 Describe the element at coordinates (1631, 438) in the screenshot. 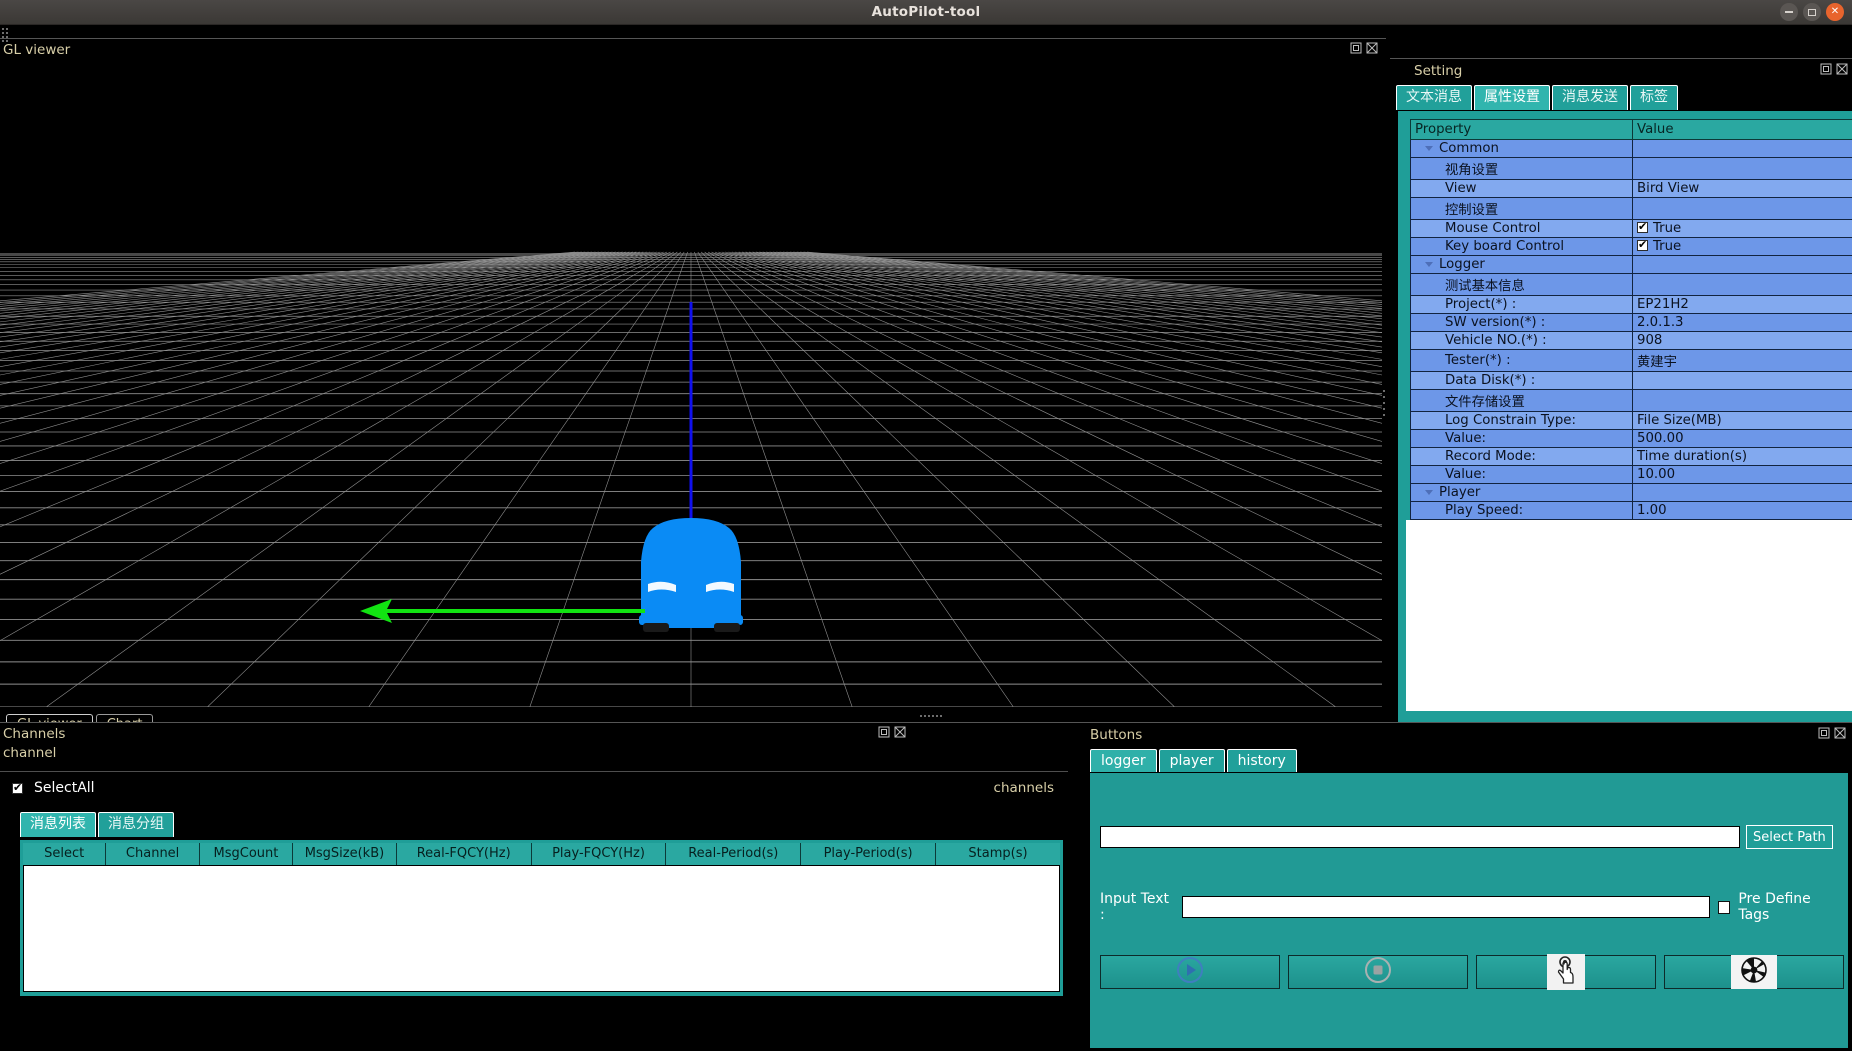

I see `property-row: Value: 500.00` at that location.